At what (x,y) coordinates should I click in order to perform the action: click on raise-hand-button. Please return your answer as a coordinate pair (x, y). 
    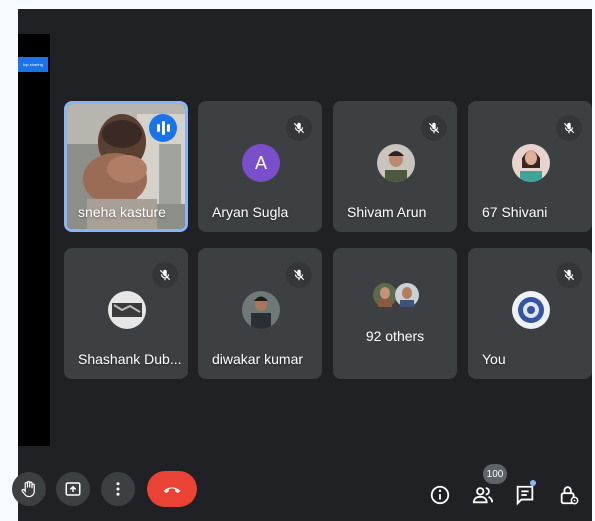
    Looking at the image, I should click on (29, 489).